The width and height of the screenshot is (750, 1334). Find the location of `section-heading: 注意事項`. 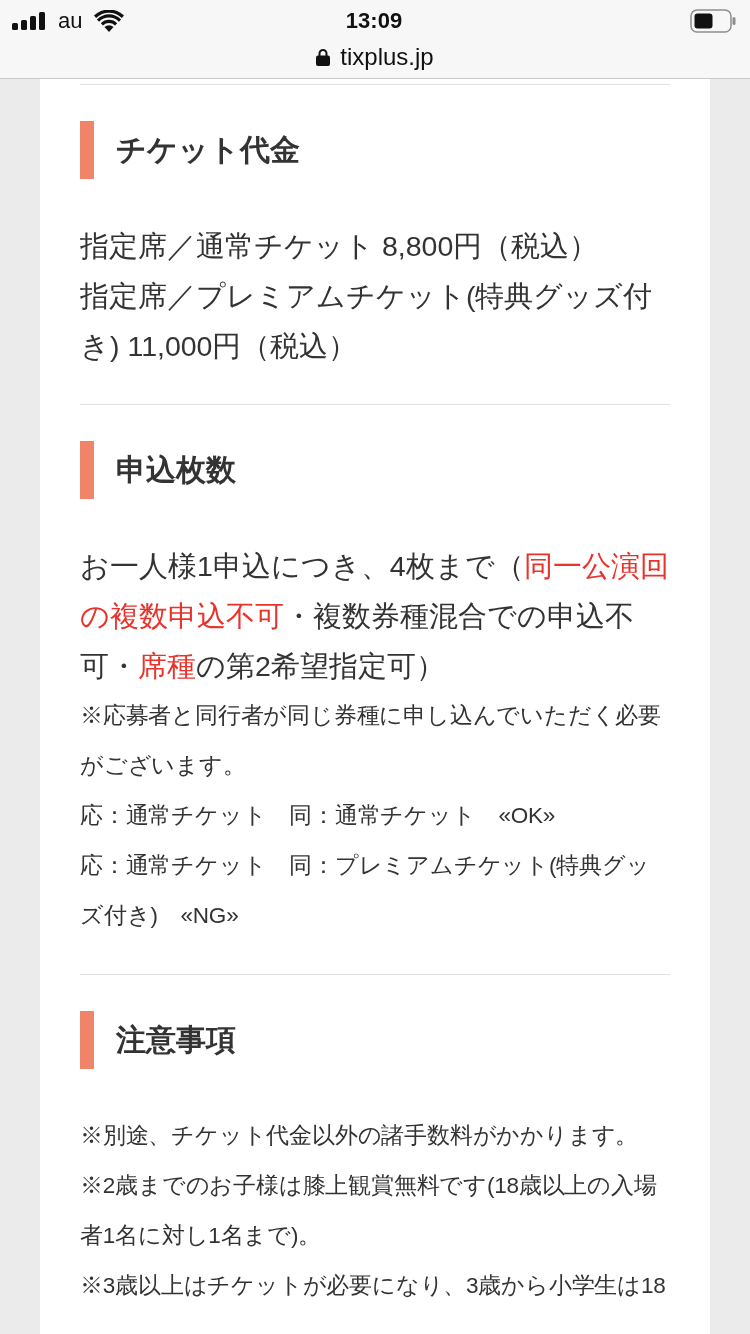

section-heading: 注意事項 is located at coordinates (160, 1040).